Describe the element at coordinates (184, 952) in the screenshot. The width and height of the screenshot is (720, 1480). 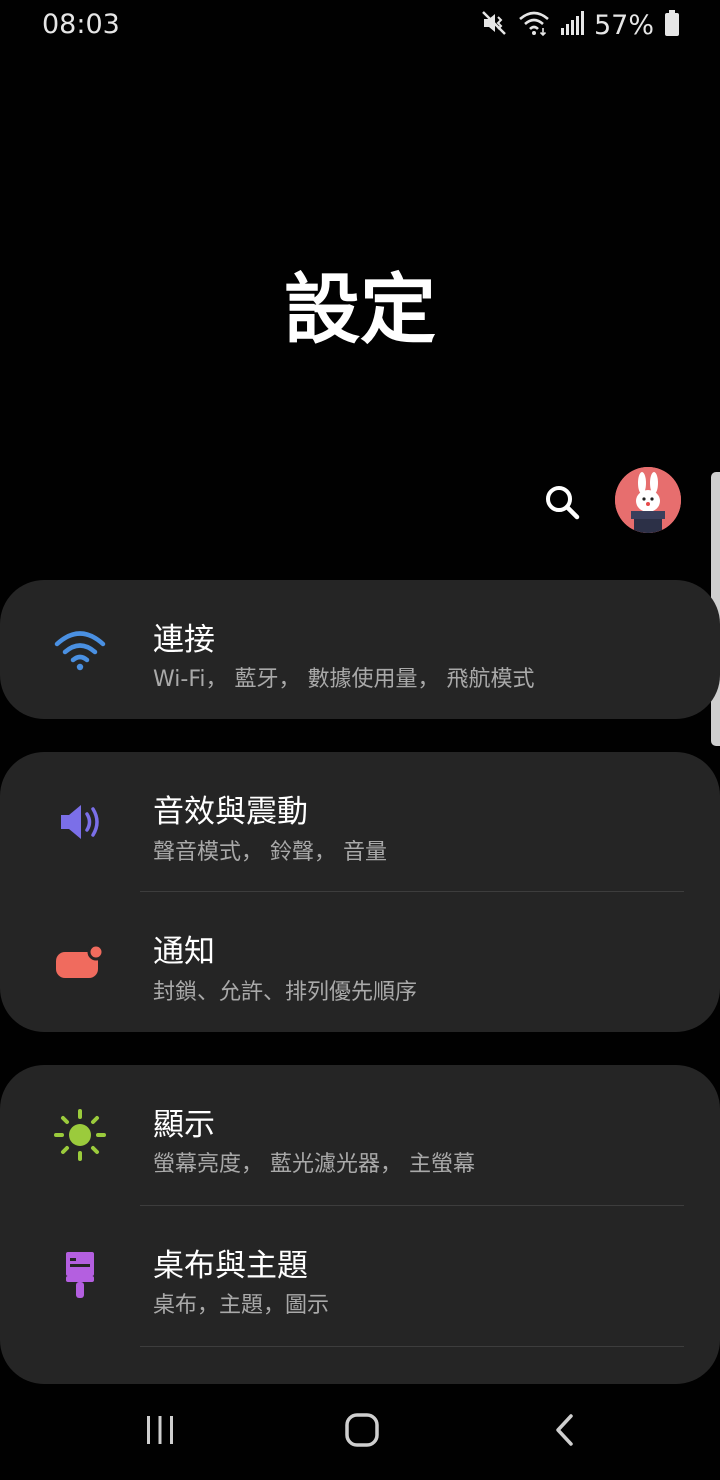
I see `item-title: 通知` at that location.